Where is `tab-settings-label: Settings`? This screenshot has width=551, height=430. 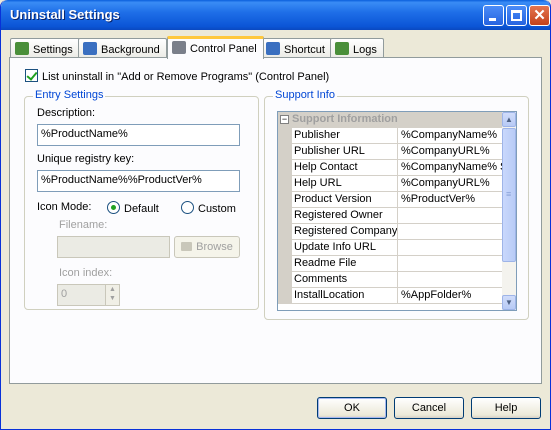
tab-settings-label: Settings is located at coordinates (53, 50).